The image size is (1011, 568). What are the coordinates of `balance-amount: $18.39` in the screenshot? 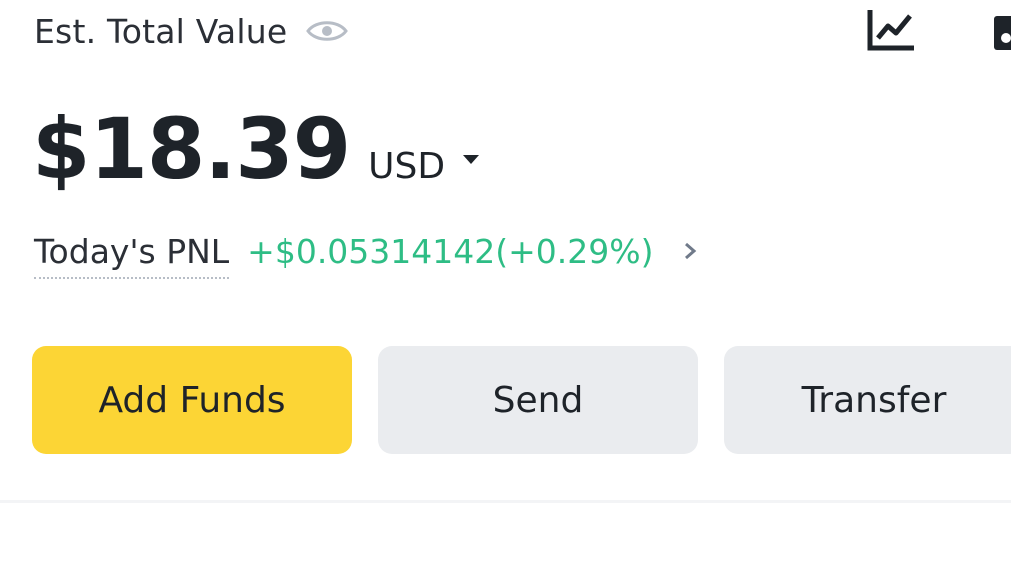 It's located at (191, 149).